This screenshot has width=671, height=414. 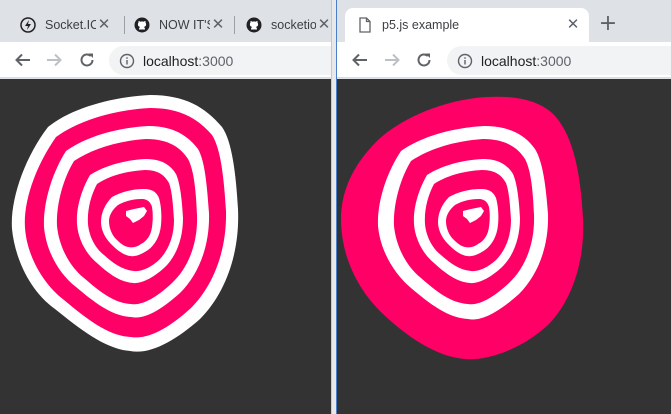 I want to click on tab-title: NOW IT'S, so click(x=184, y=25).